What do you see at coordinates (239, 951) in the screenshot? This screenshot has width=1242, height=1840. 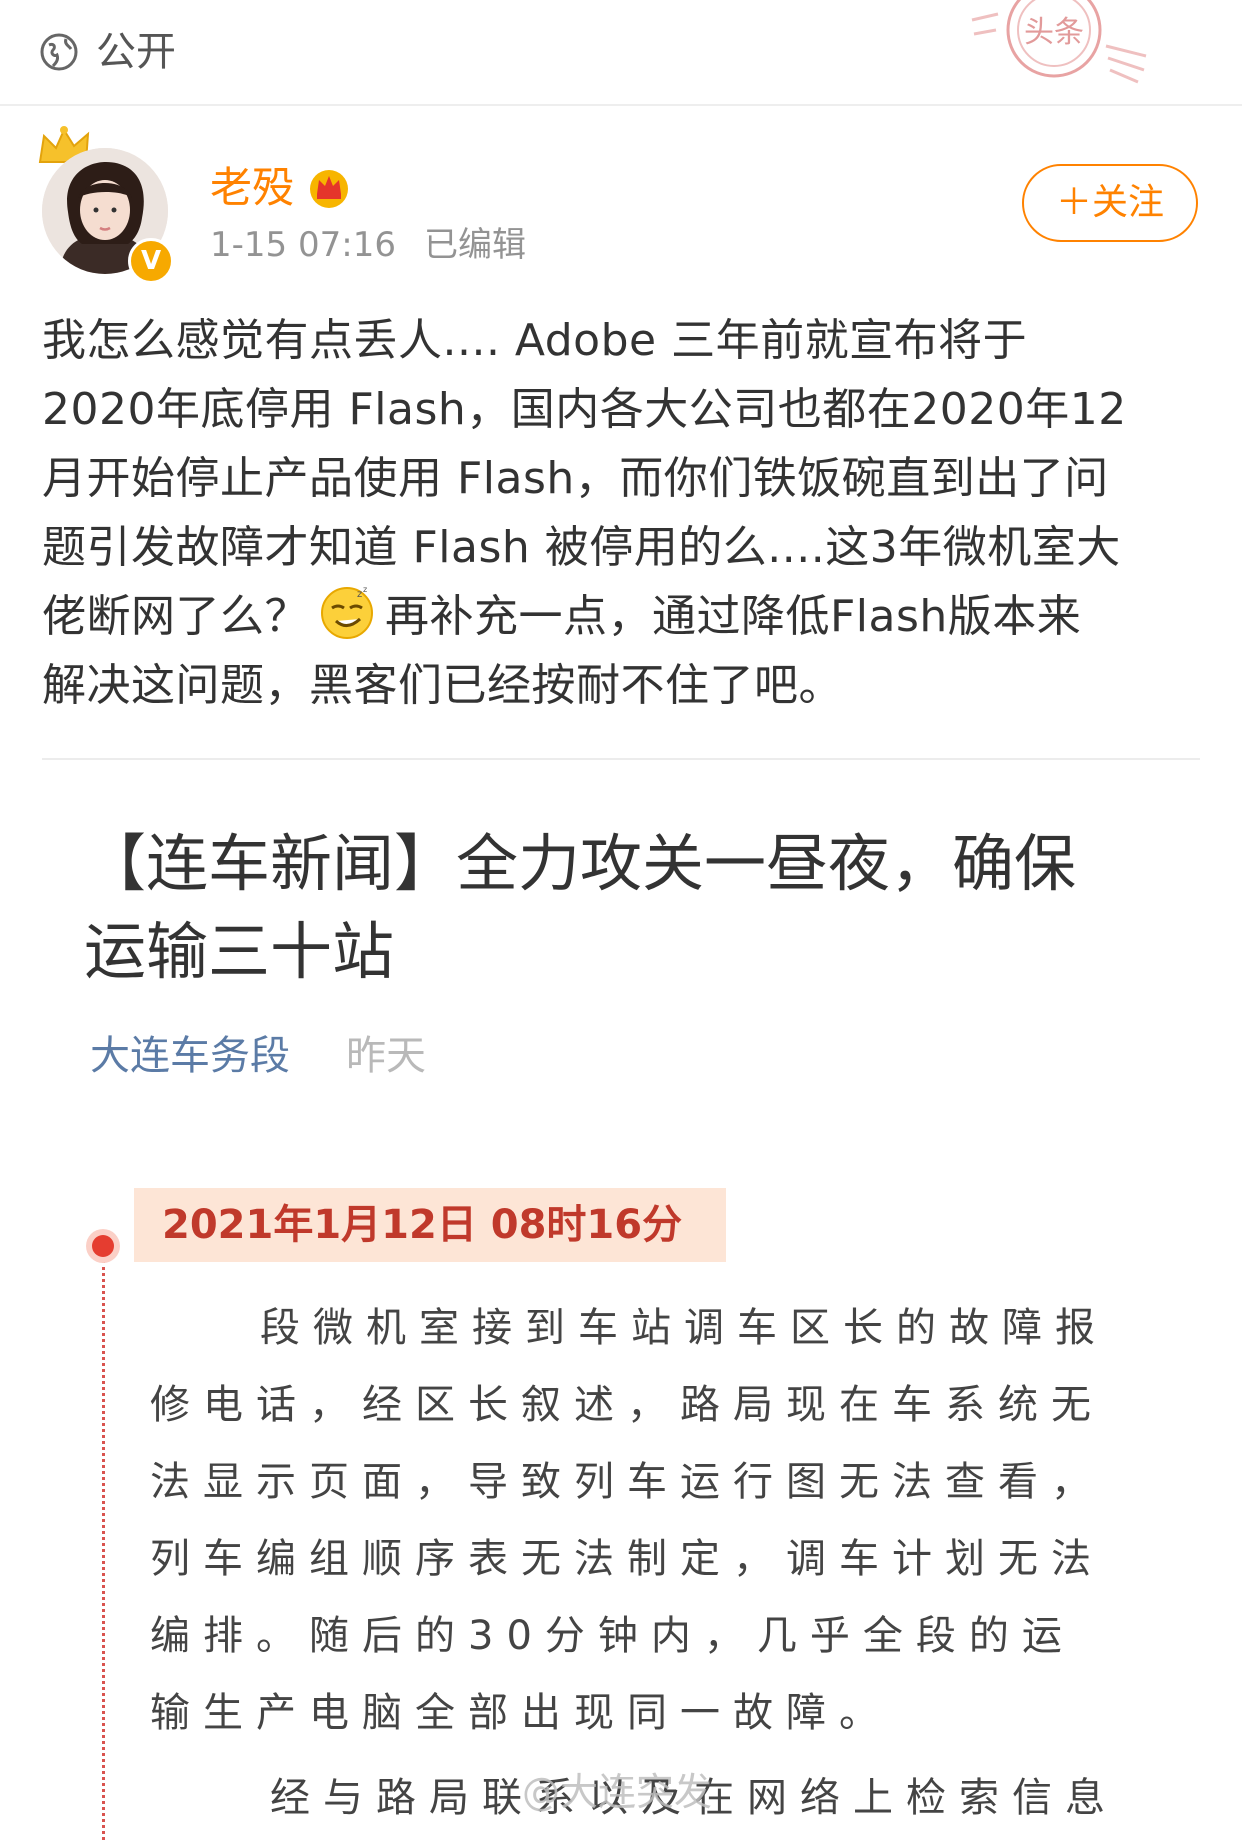 I see `article-title-line: 运输三十站` at bounding box center [239, 951].